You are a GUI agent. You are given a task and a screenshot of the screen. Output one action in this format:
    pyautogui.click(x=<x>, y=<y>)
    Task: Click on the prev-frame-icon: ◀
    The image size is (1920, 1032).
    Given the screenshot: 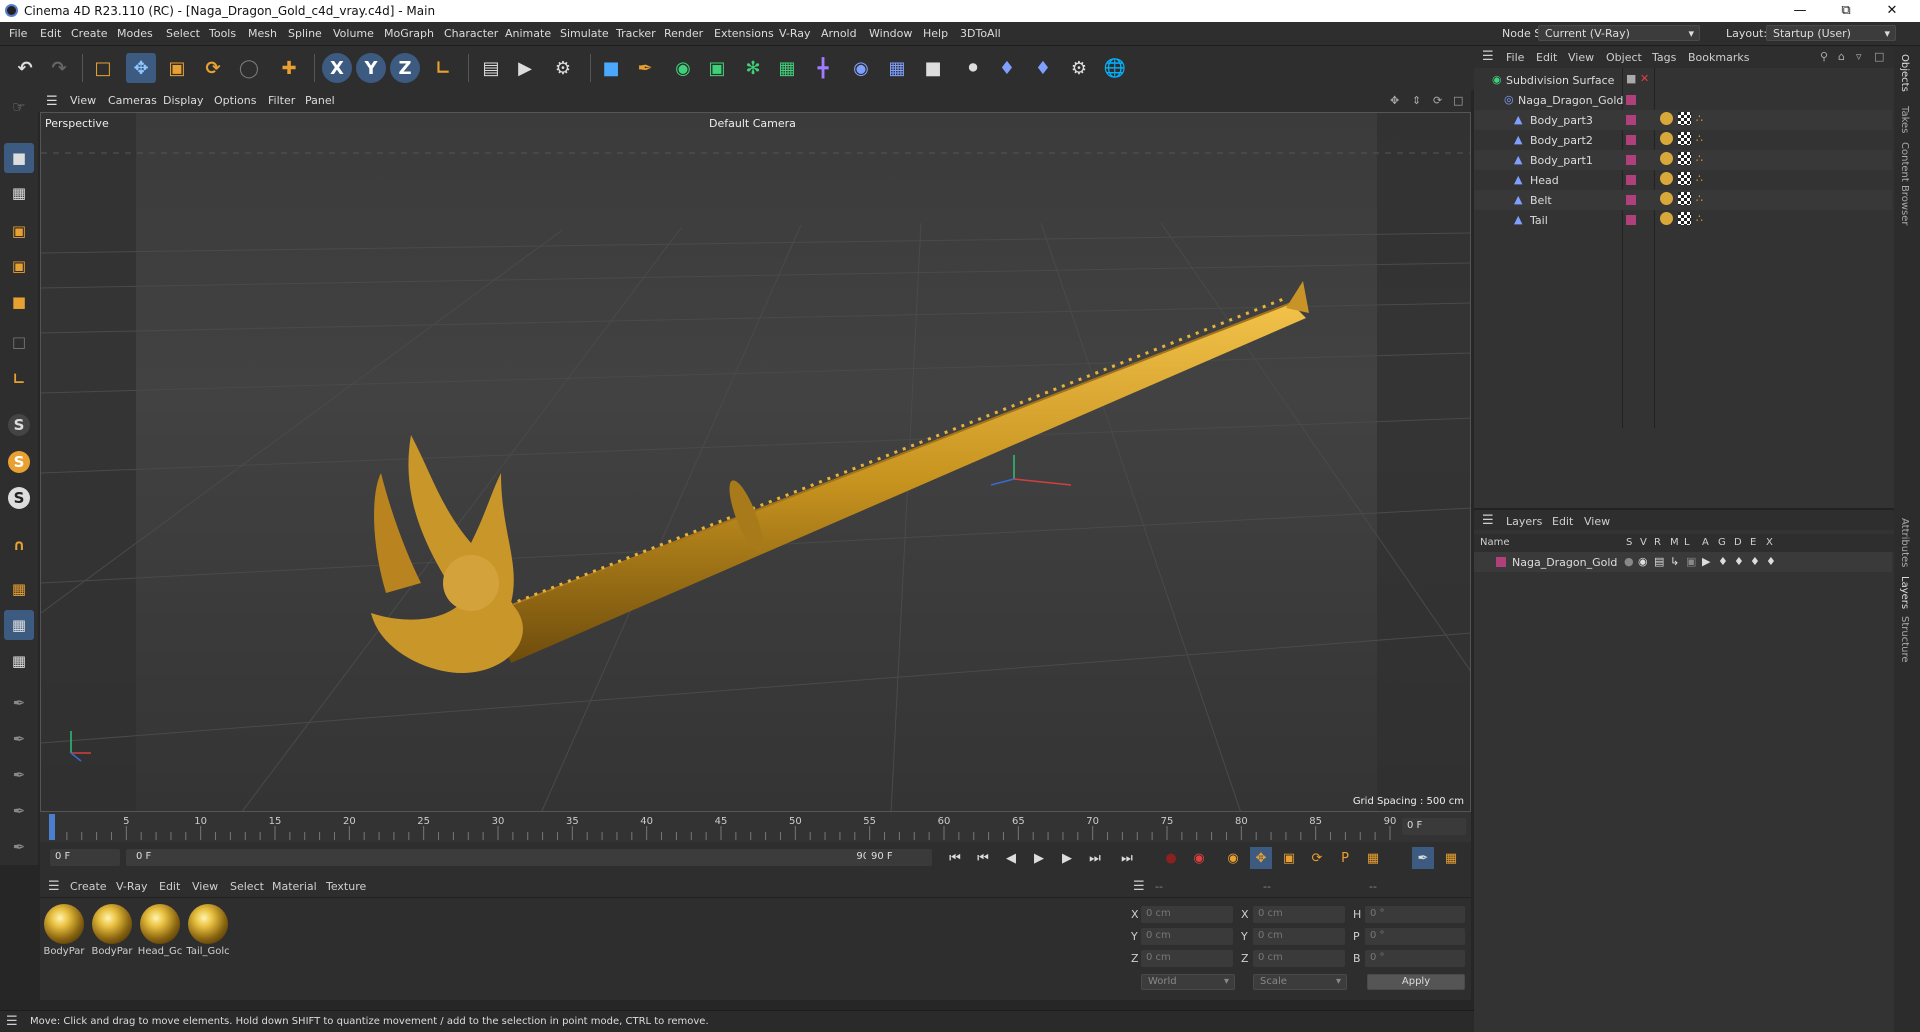 What is the action you would take?
    pyautogui.click(x=1011, y=858)
    